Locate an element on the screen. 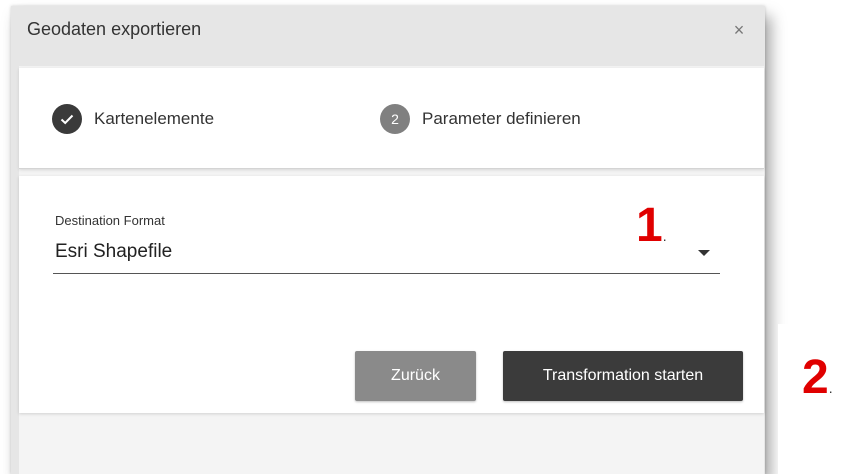 The width and height of the screenshot is (846, 474). annotation-number: 1 is located at coordinates (649, 225).